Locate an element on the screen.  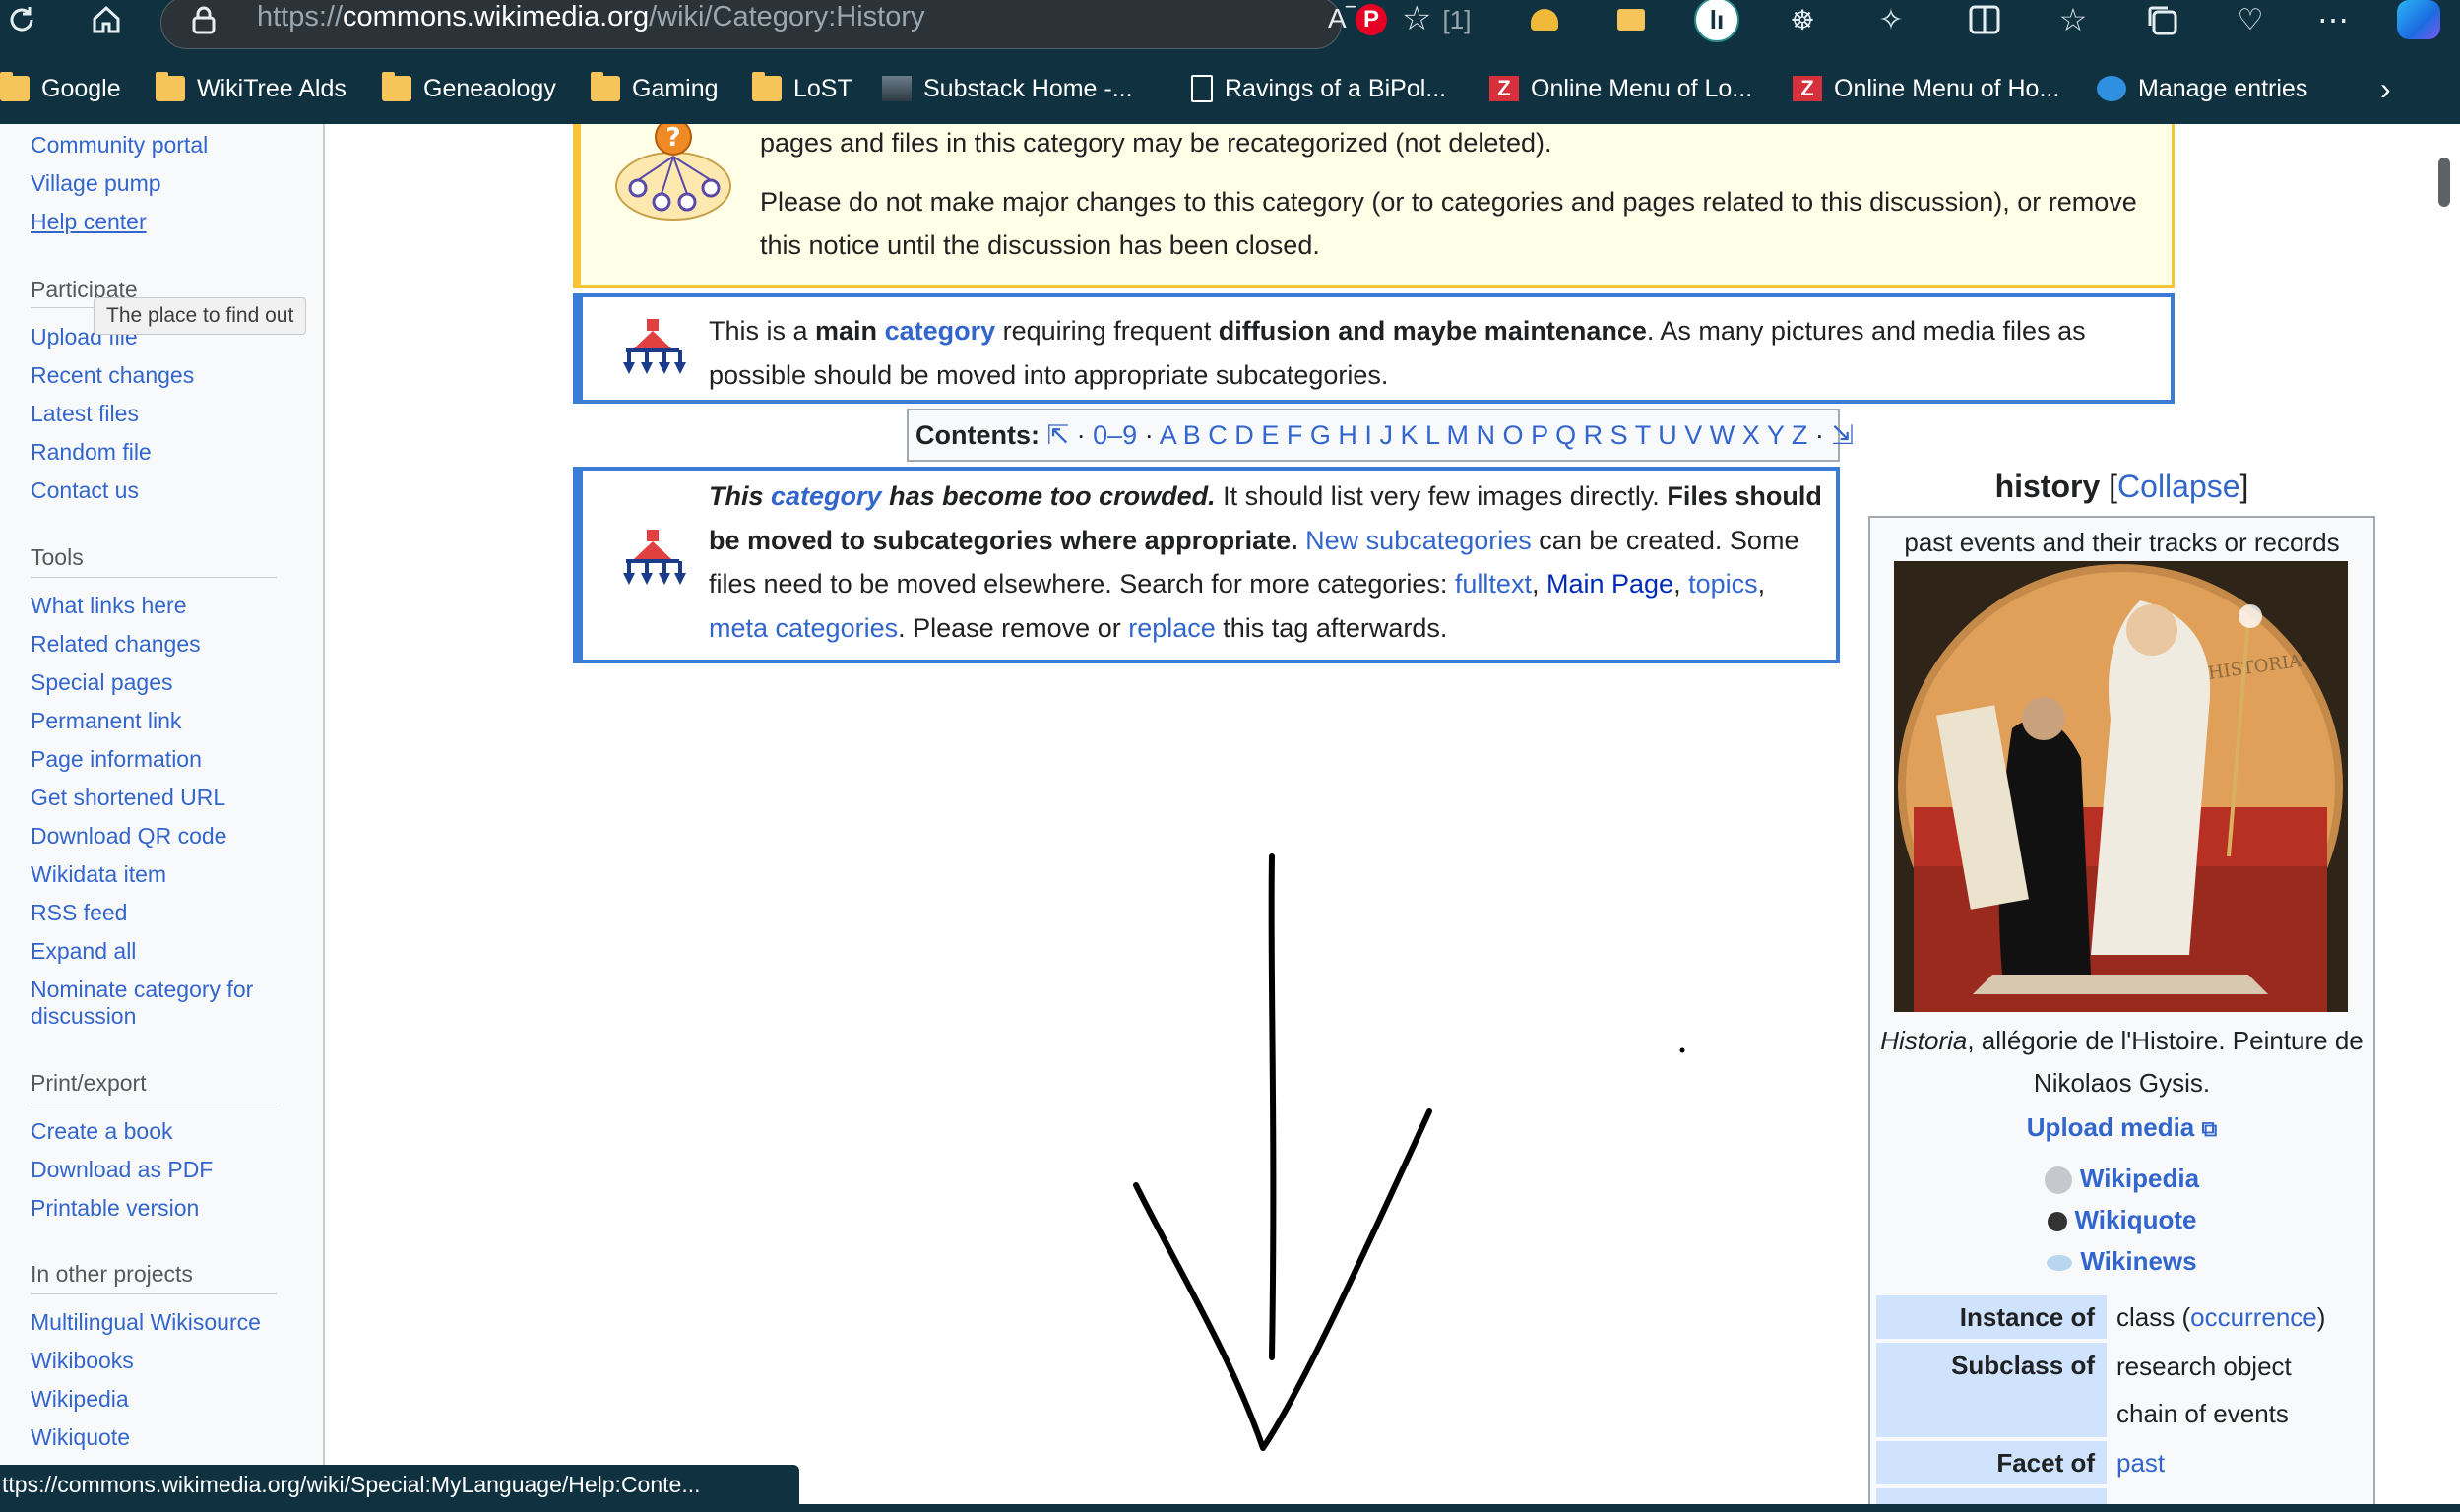
sidebar-item-permanent-link: Permanent link is located at coordinates (106, 721).